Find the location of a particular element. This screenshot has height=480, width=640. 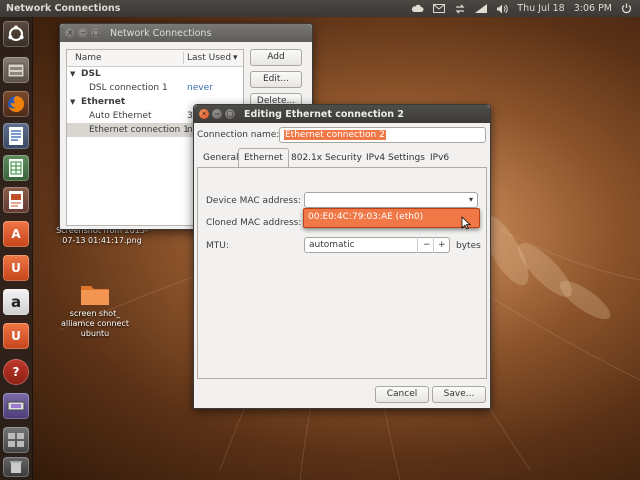

network-connections-titlebar: ✕ − □ Network Connections is located at coordinates (186, 33).